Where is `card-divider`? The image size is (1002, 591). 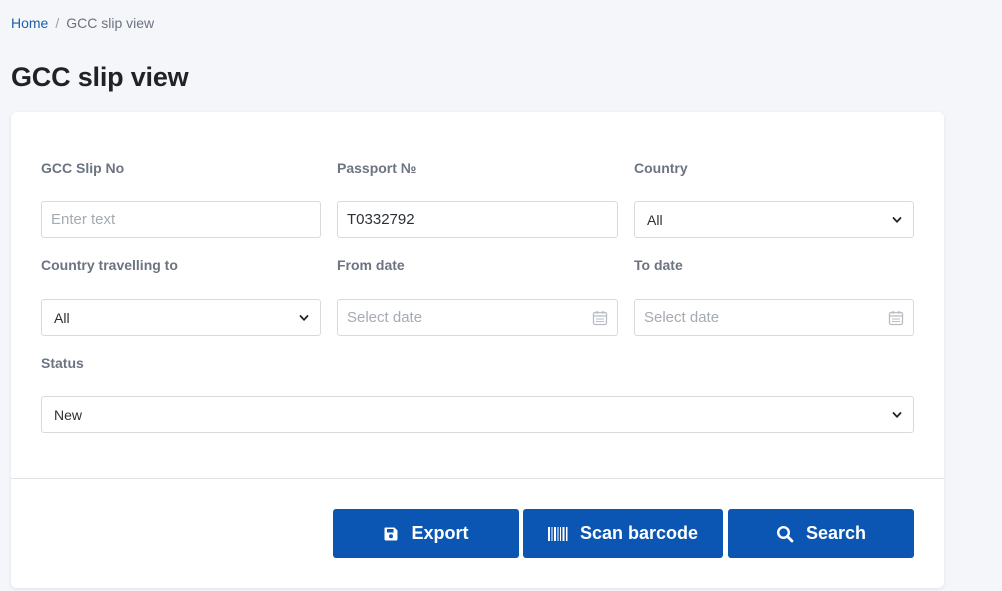
card-divider is located at coordinates (477, 478).